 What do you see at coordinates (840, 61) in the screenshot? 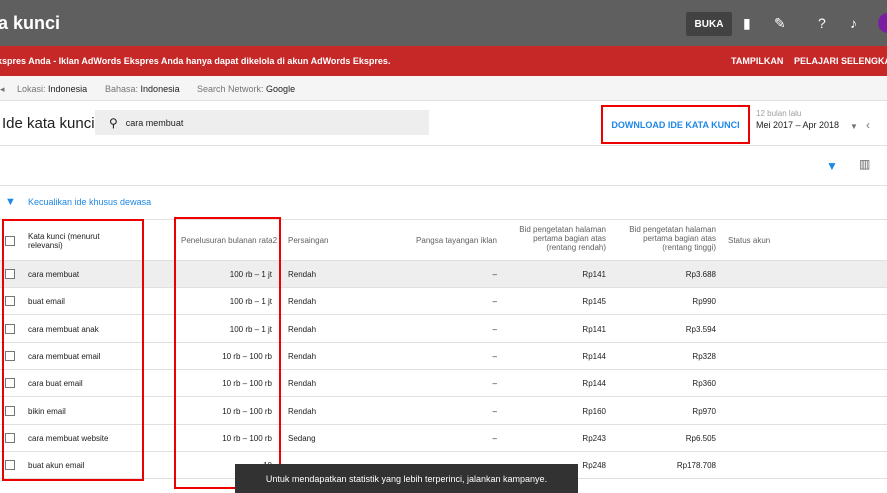
I see `learn-more-button: PELAJARI SELENGKAPN` at bounding box center [840, 61].